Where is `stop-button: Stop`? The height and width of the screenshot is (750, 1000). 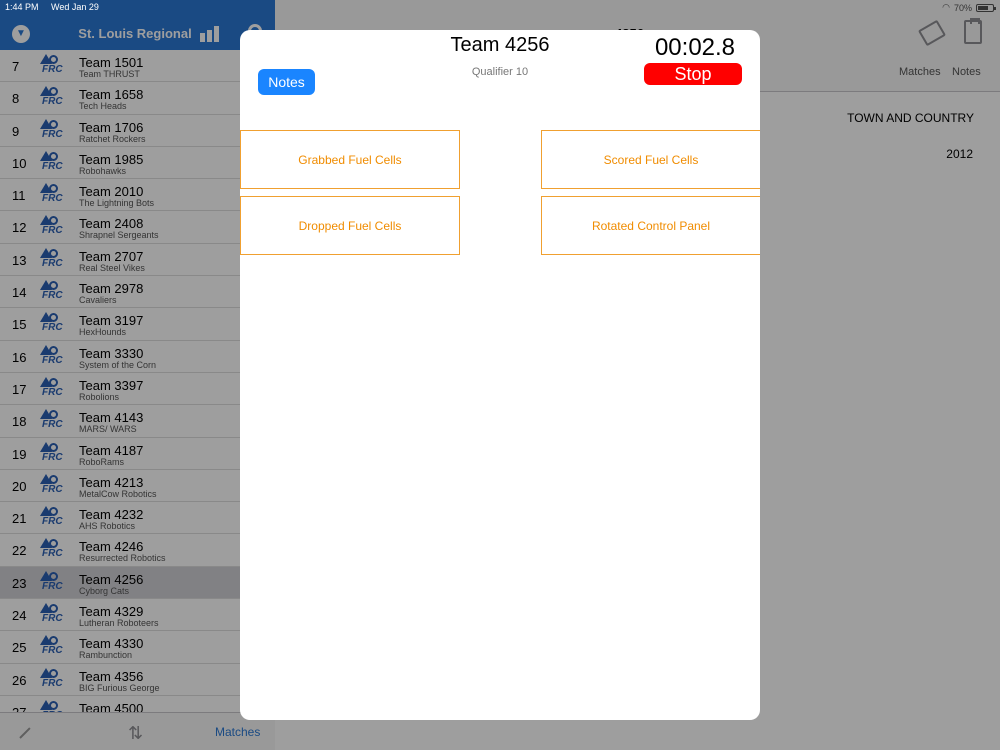 stop-button: Stop is located at coordinates (693, 74).